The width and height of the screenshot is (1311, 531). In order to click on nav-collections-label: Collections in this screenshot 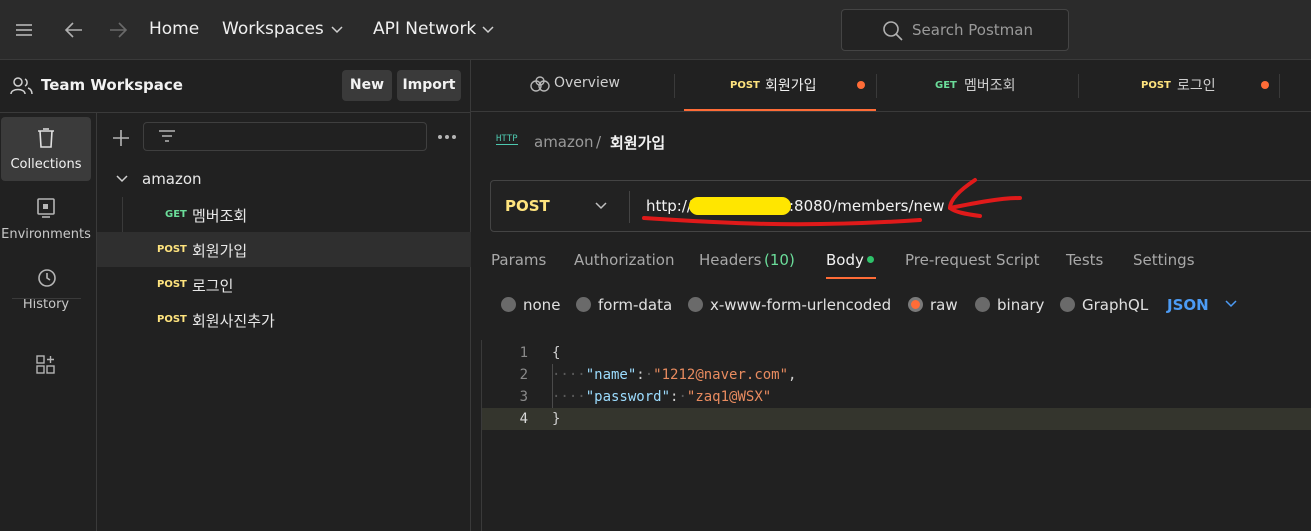, I will do `click(46, 164)`.